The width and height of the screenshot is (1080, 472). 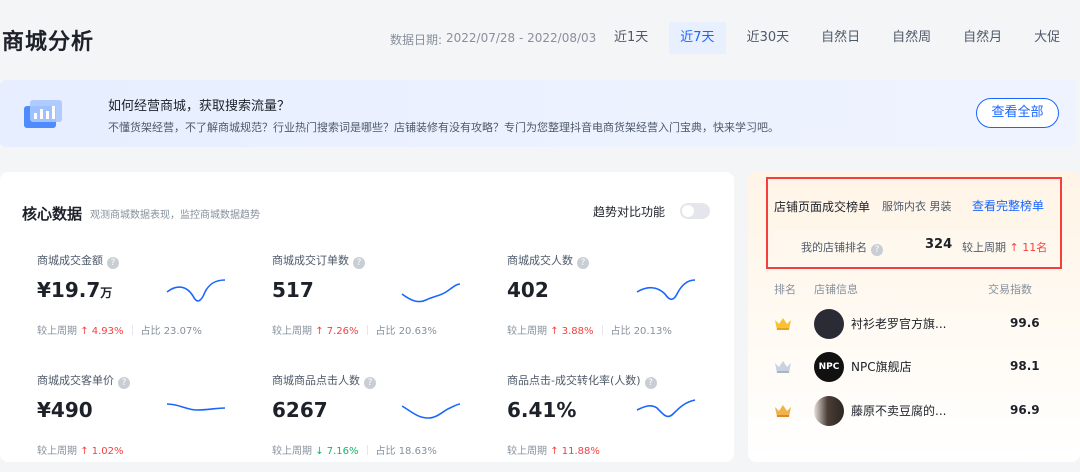 I want to click on trade-index: 96.9, so click(x=1025, y=410).